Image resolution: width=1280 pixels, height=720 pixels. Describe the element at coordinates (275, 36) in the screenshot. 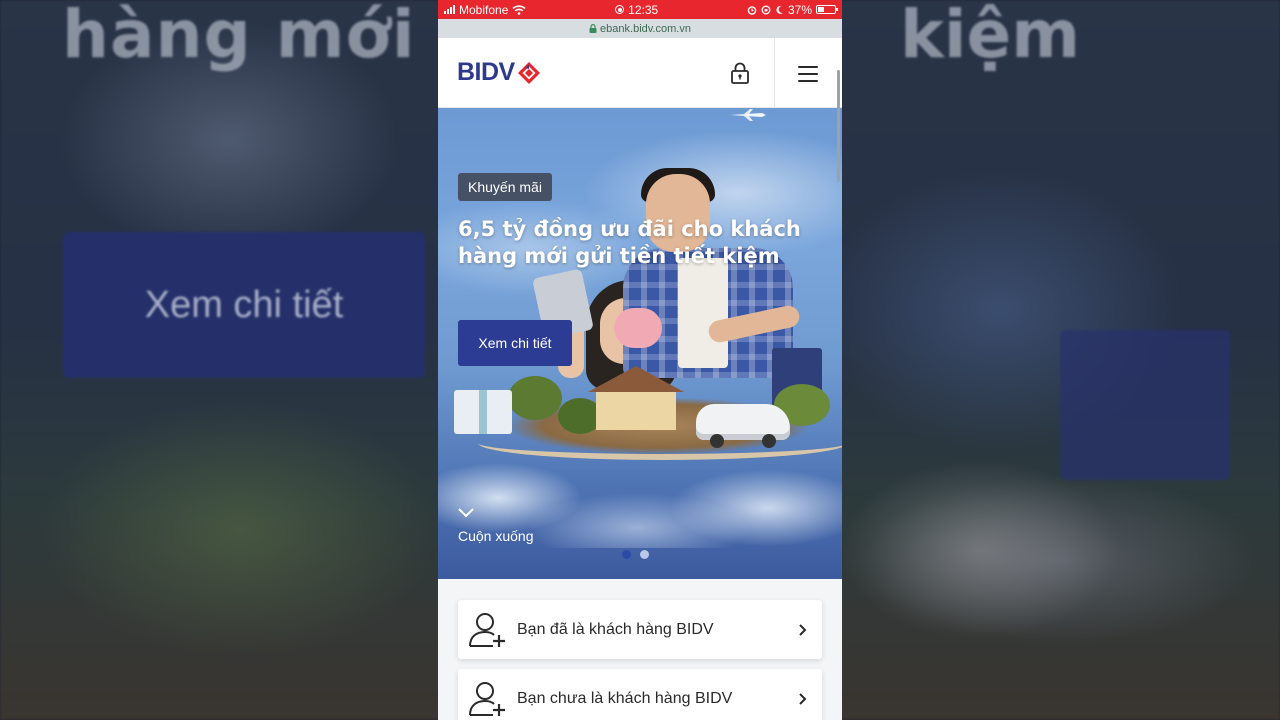

I see `background-title-left: hàng mới g` at that location.